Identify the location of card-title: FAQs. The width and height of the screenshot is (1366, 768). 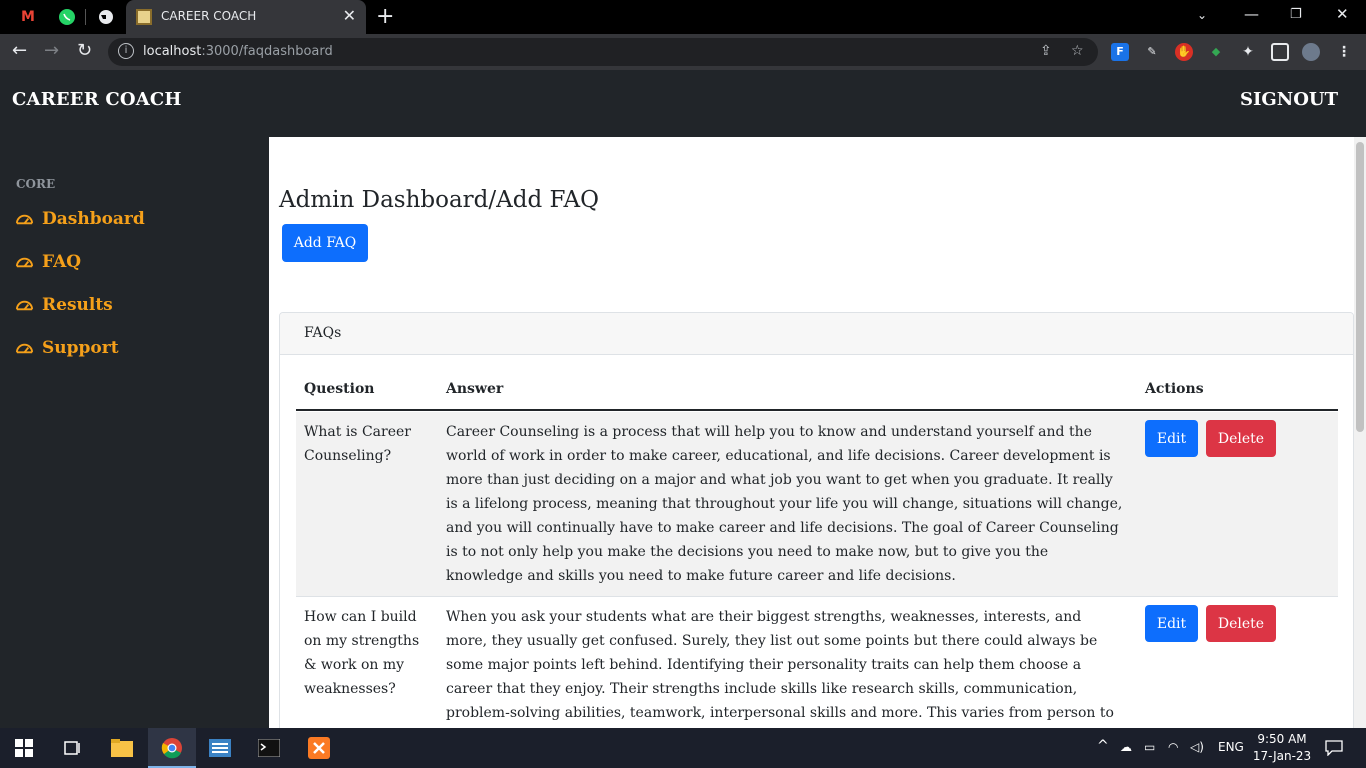
(816, 334).